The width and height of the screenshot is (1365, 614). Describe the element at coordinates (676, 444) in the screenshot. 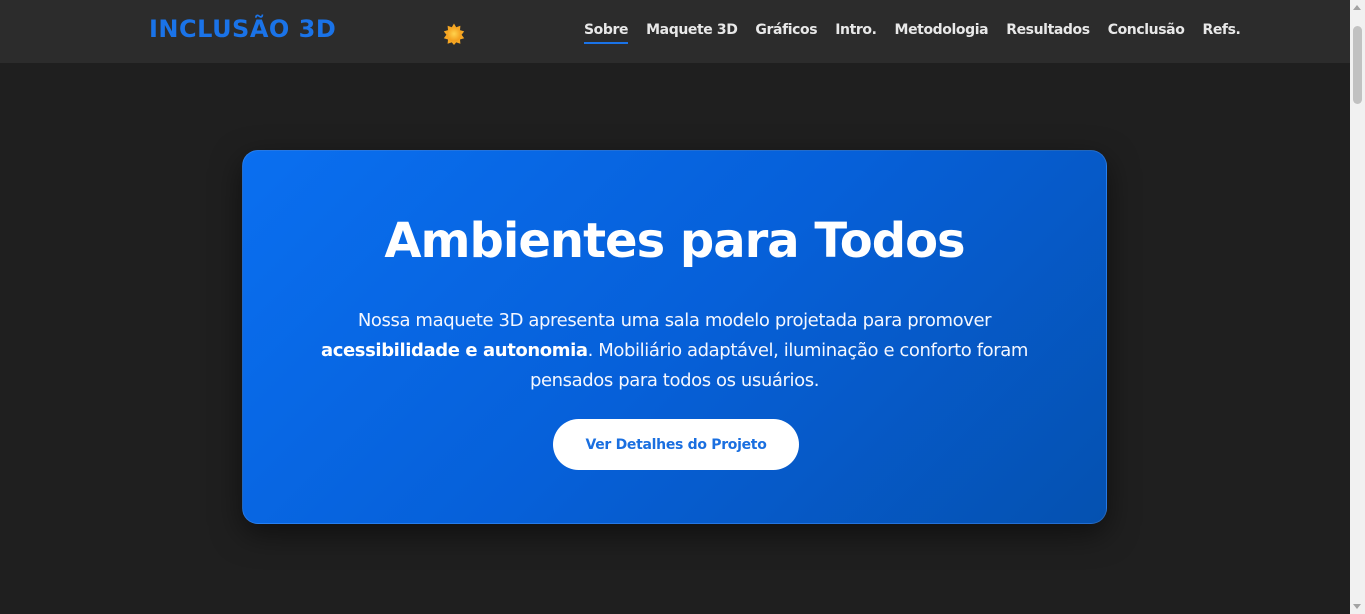

I see `project-details-button: Ver Detalhes do Projeto` at that location.